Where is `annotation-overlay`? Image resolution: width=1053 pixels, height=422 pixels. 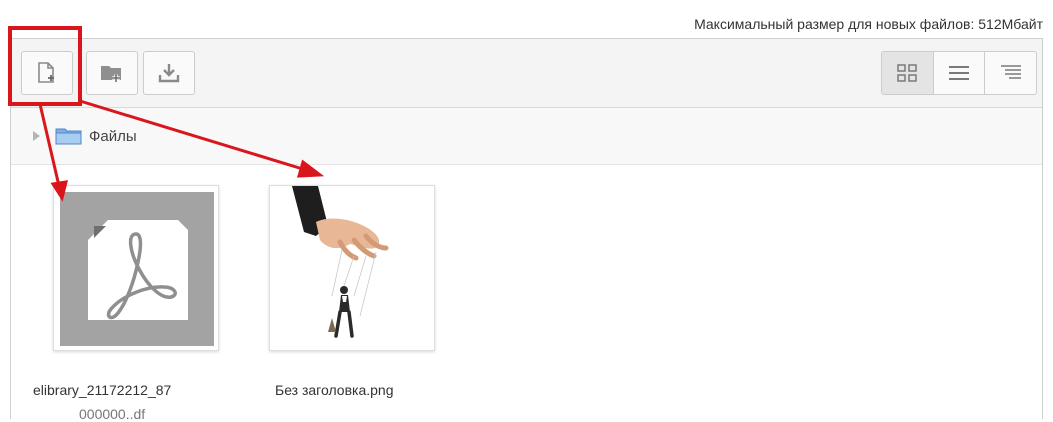 annotation-overlay is located at coordinates (166, 114).